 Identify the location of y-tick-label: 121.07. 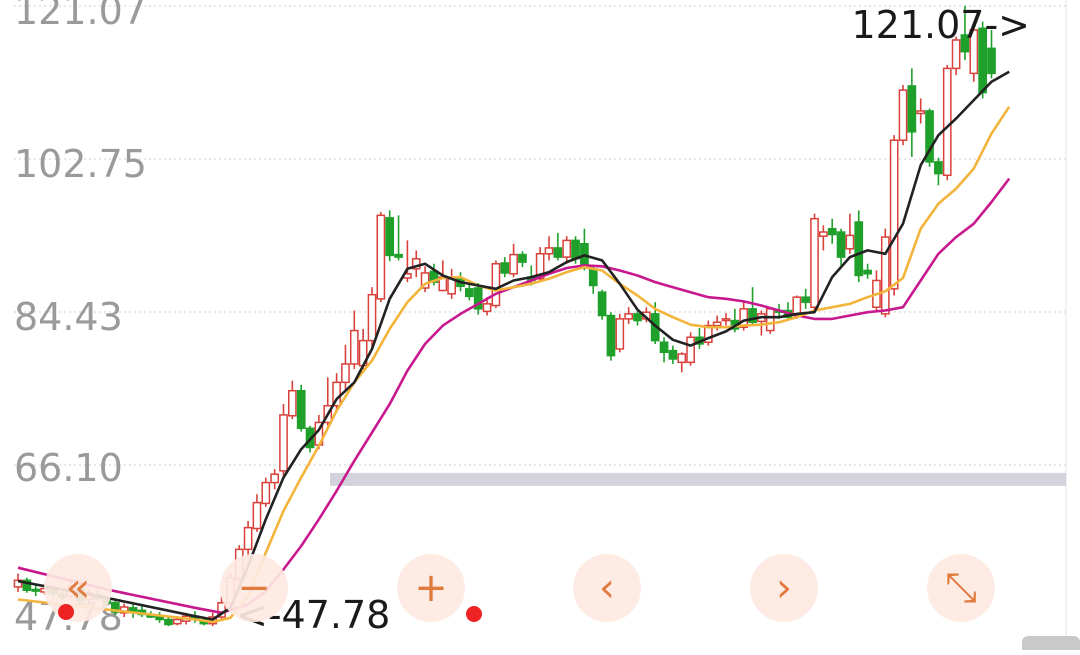
(80, 16).